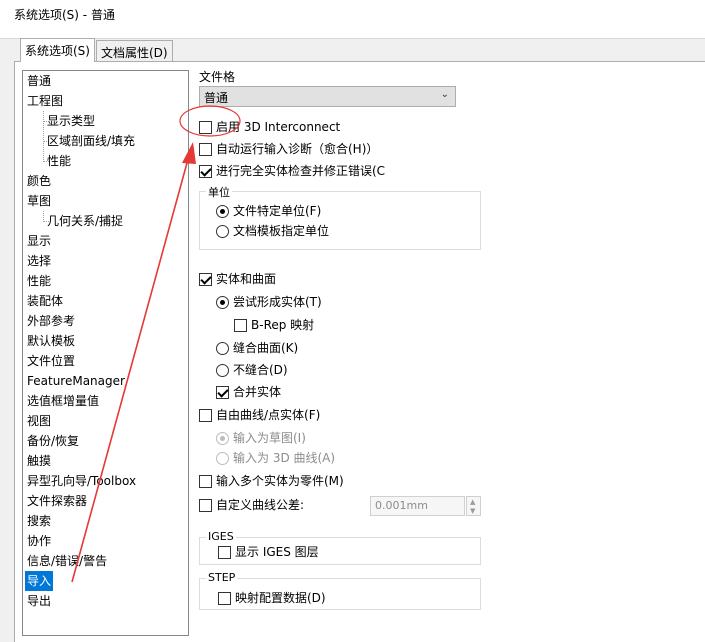  Describe the element at coordinates (76, 381) in the screenshot. I see `tree-item-featuremanager: FeatureManager` at that location.